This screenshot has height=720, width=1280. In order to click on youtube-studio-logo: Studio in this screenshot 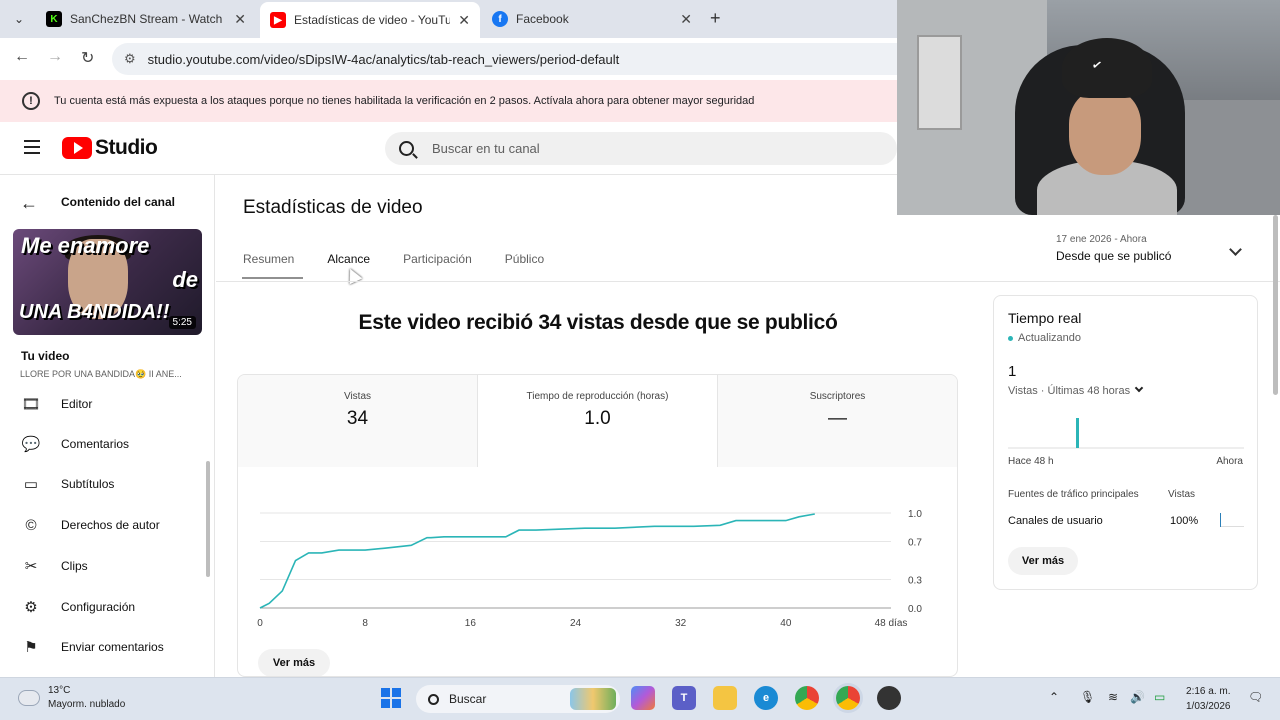, I will do `click(110, 148)`.